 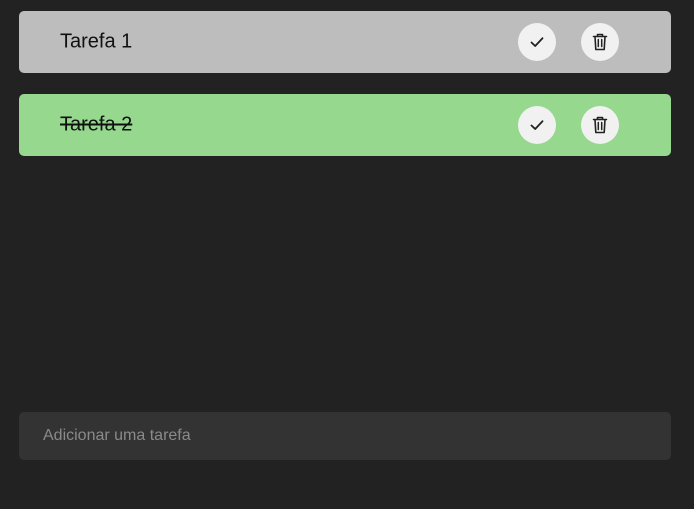 What do you see at coordinates (96, 41) in the screenshot?
I see `task-label: Tarefa 1` at bounding box center [96, 41].